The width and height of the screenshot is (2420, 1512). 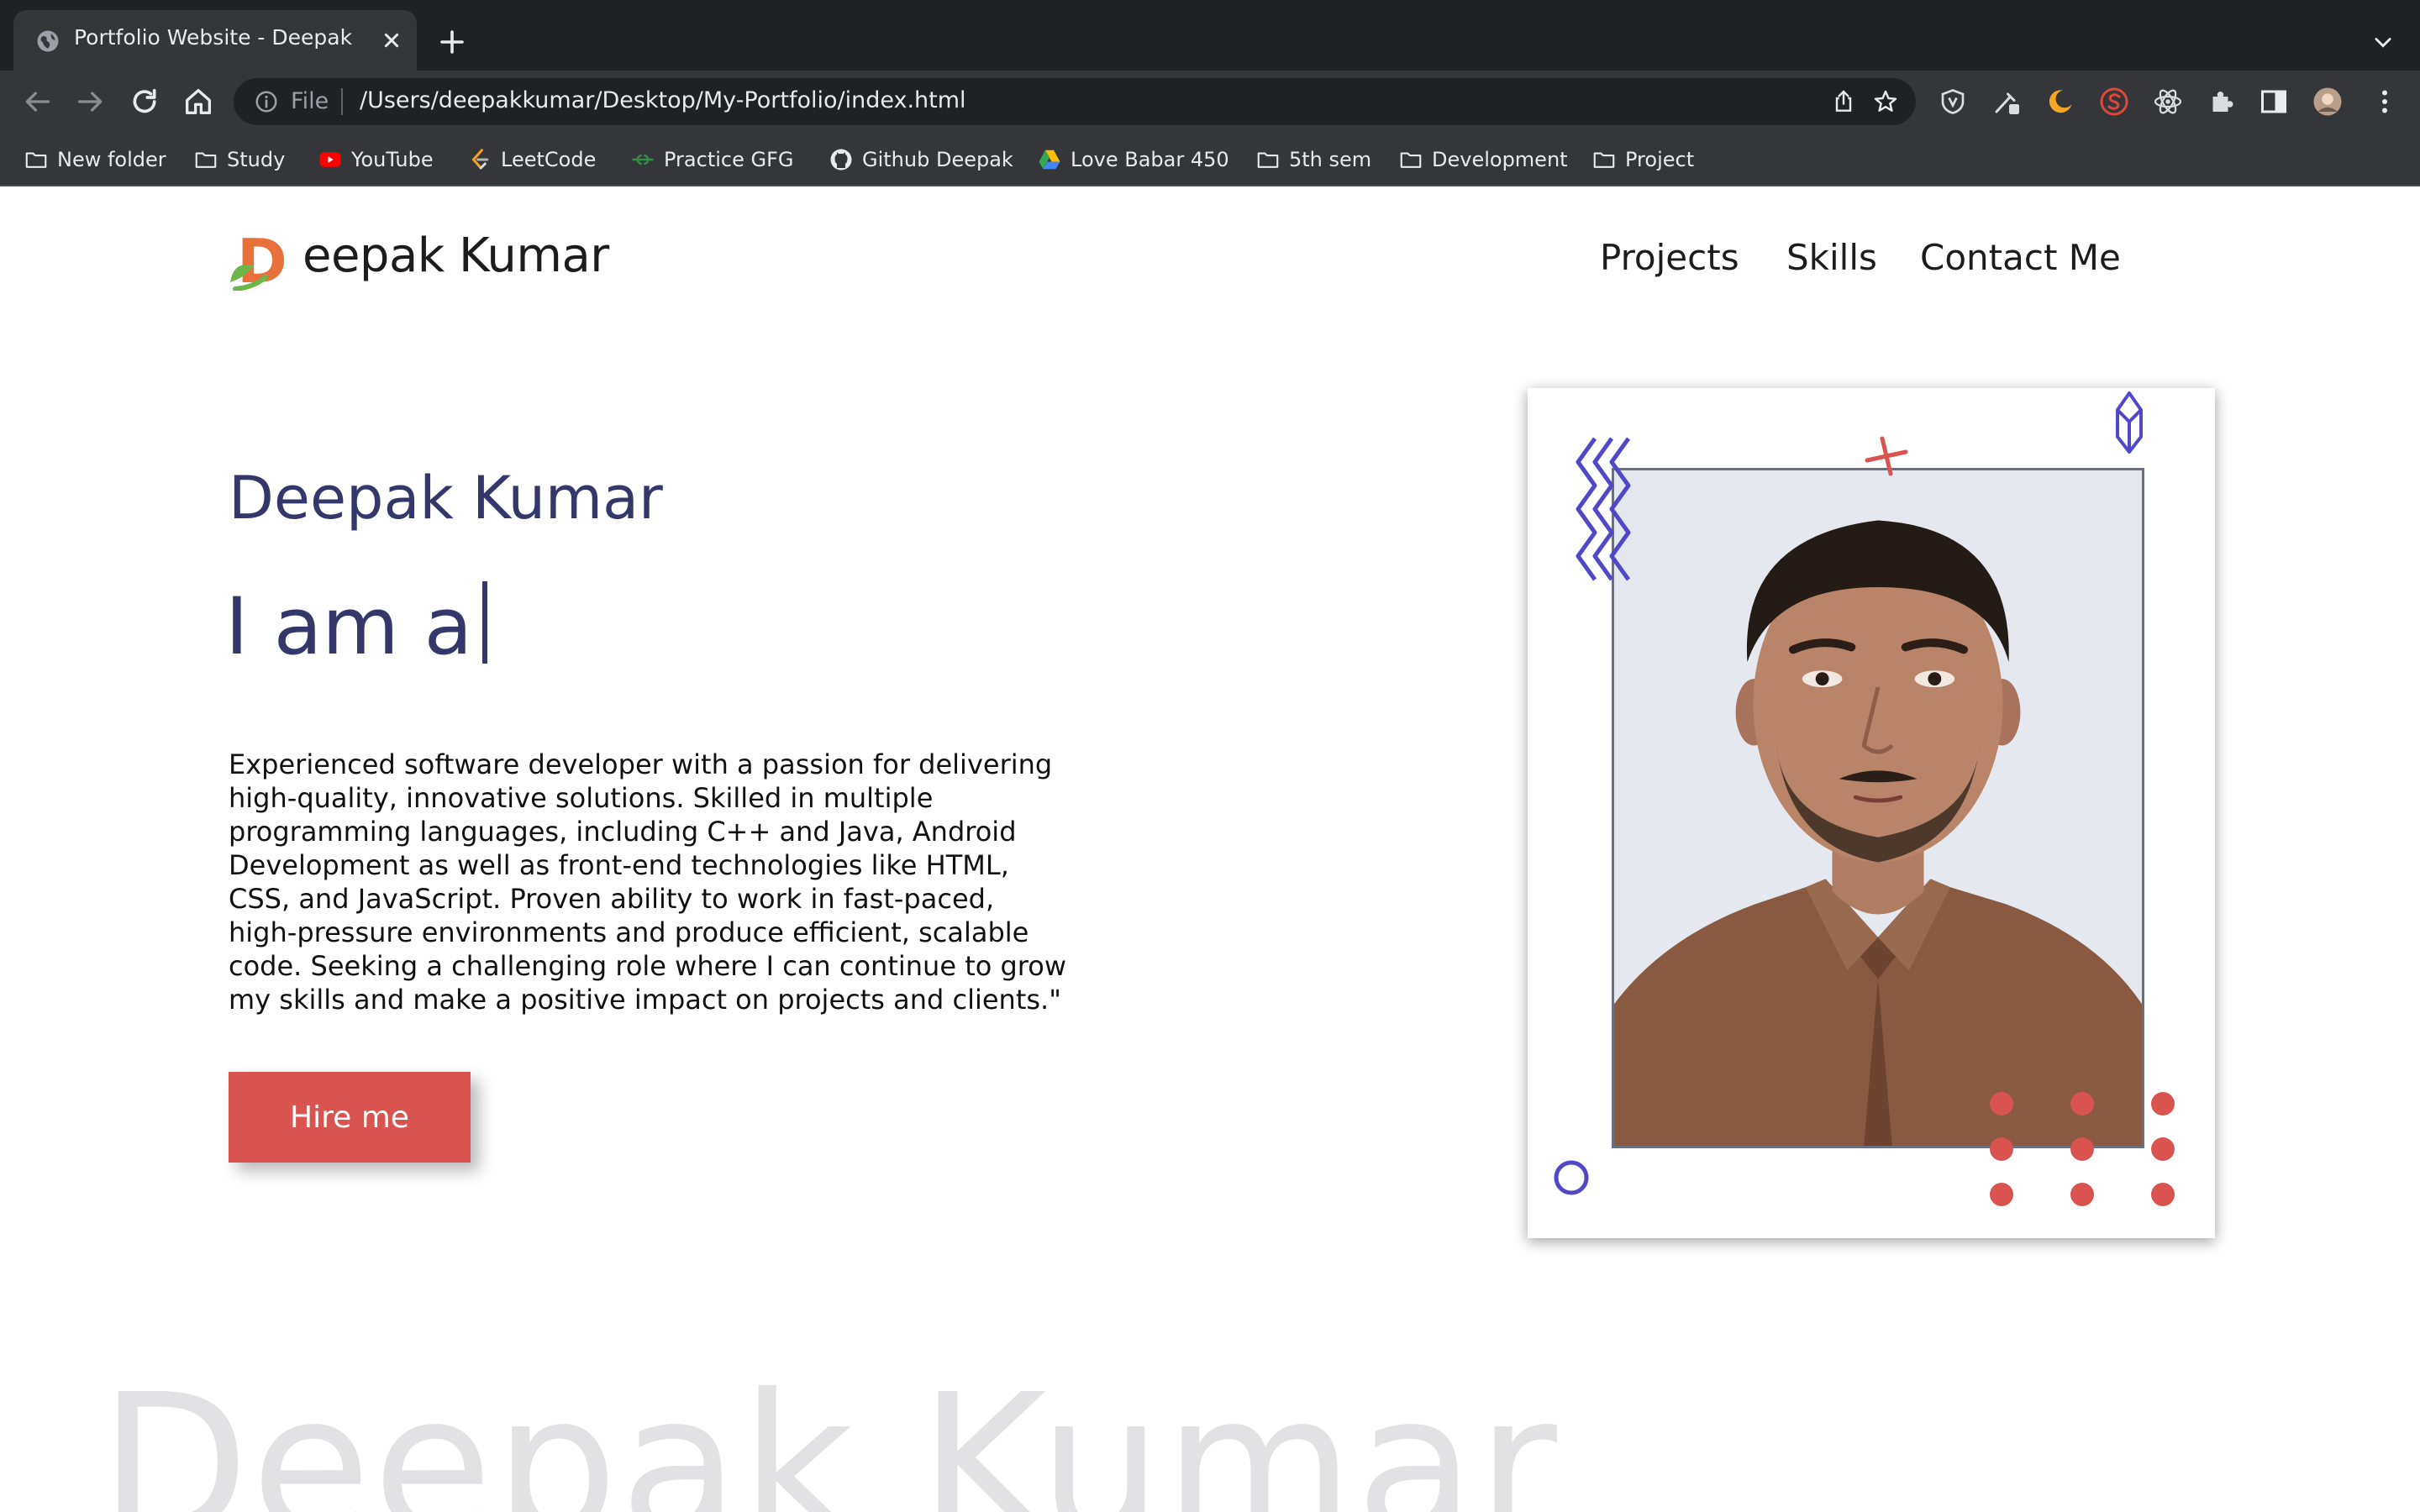 I want to click on photo-decorations, so click(x=1864, y=798).